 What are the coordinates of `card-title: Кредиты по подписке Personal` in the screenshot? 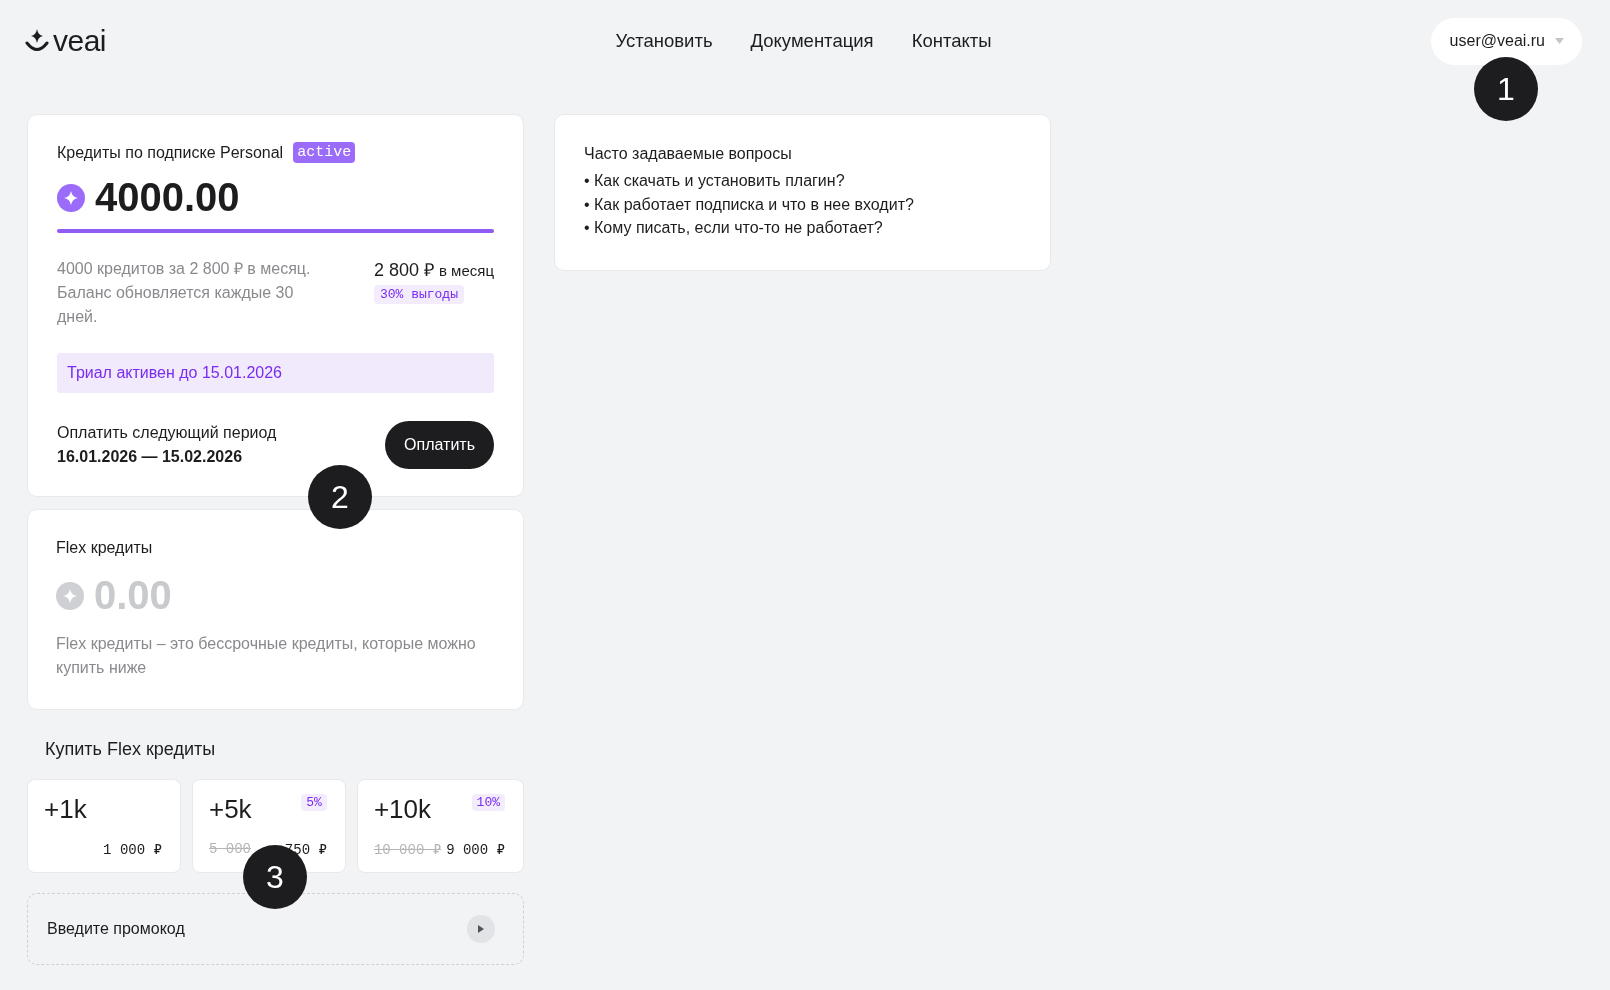 It's located at (170, 152).